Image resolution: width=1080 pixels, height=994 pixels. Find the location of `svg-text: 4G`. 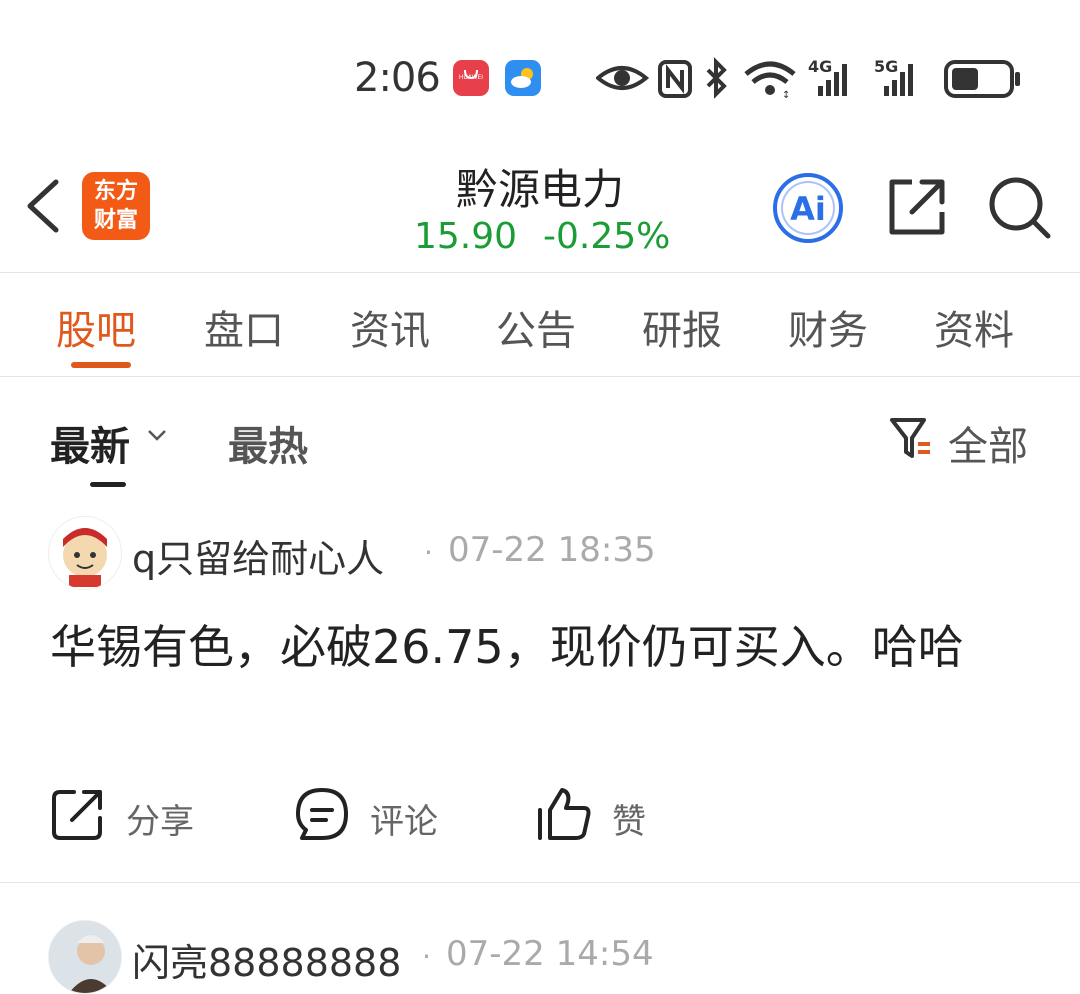

svg-text: 4G is located at coordinates (820, 66).